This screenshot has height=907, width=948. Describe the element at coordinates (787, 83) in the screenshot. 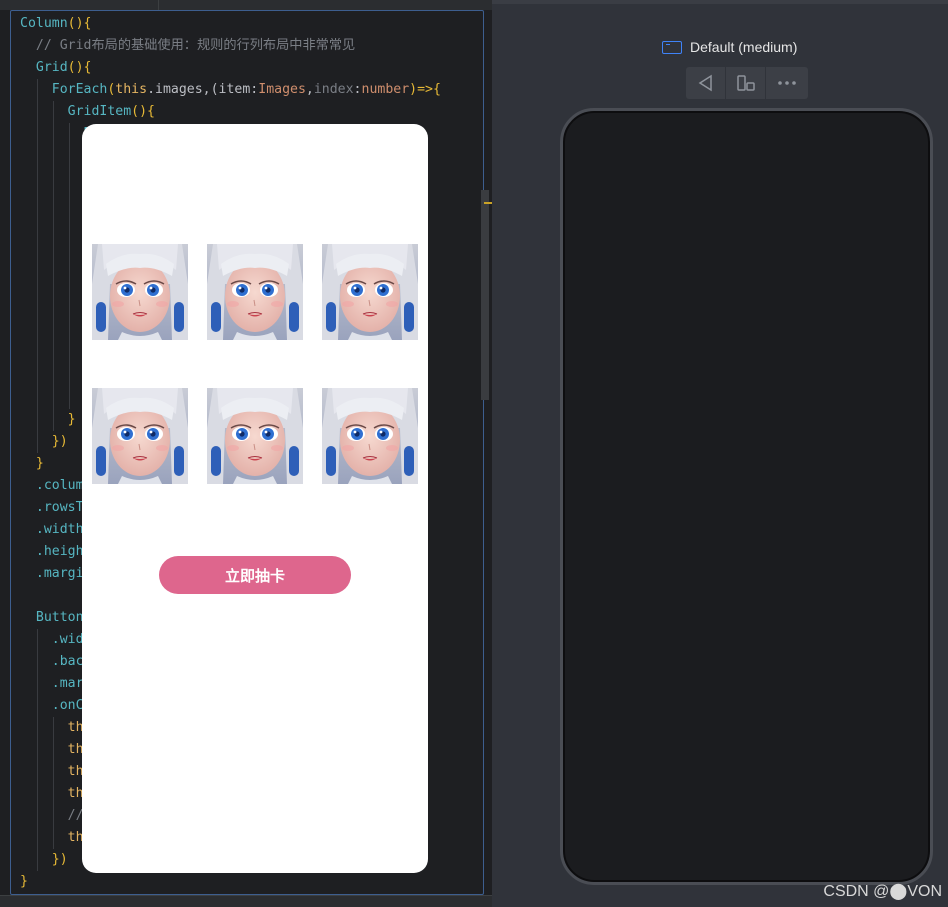

I see `more-icon` at that location.